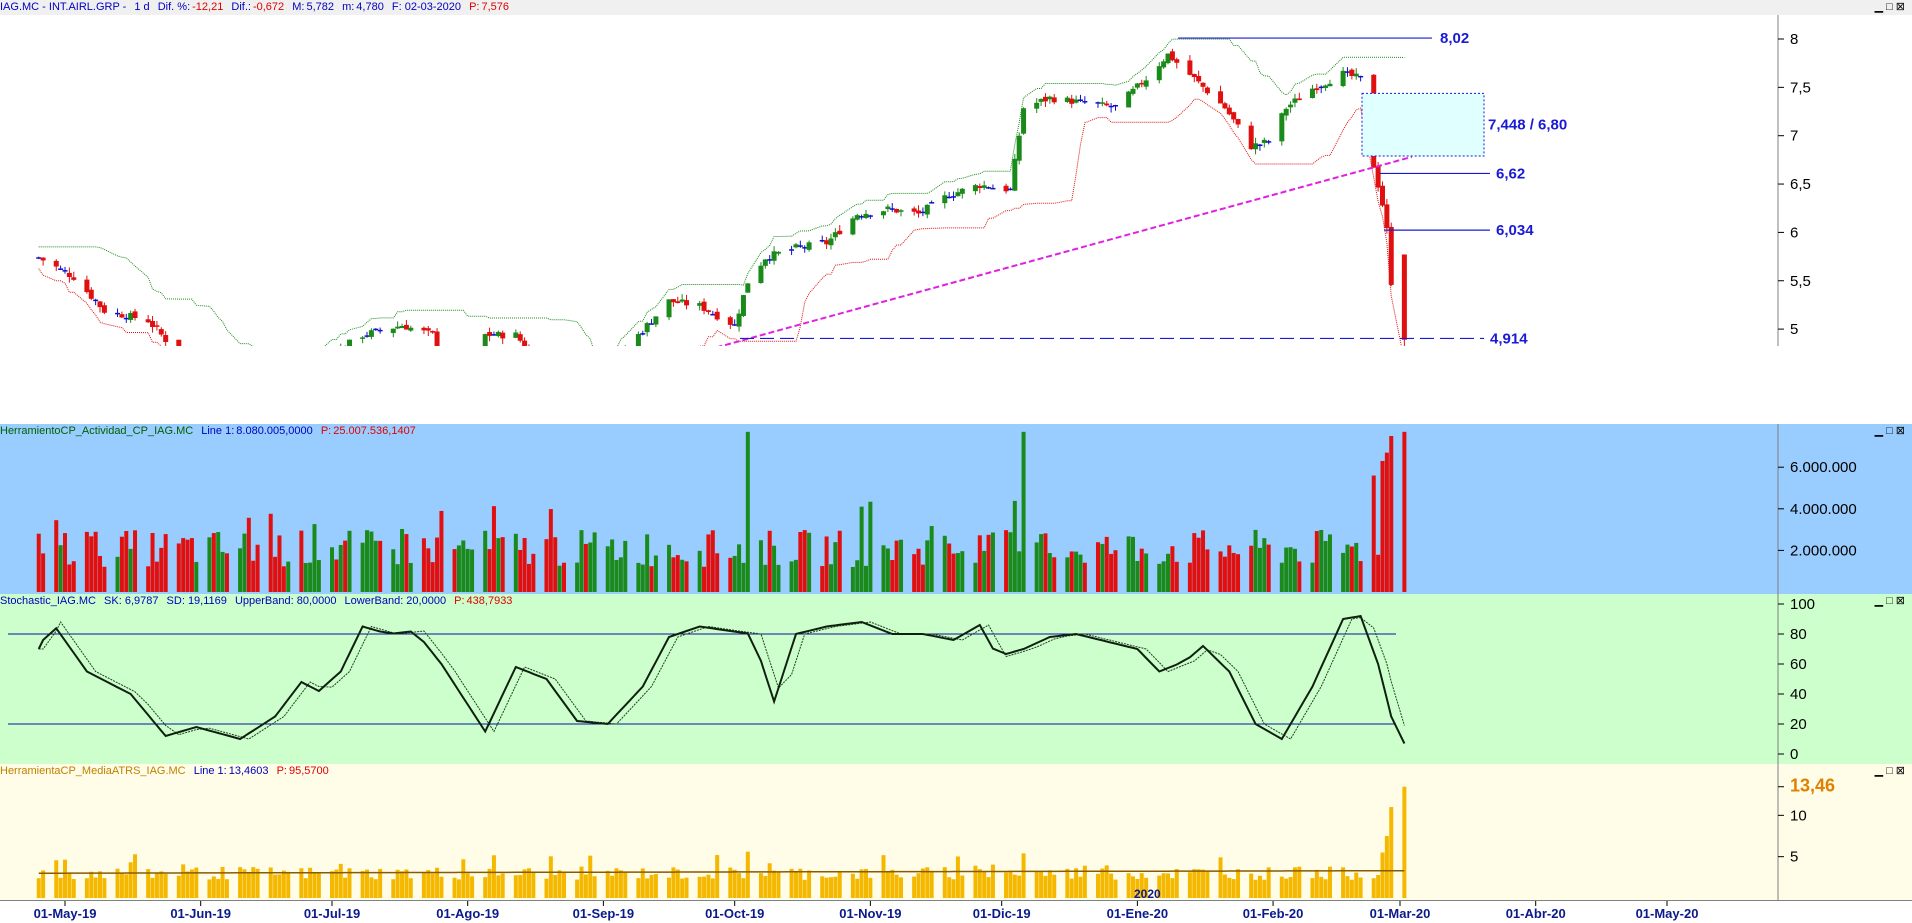 The width and height of the screenshot is (1912, 923). What do you see at coordinates (721, 678) in the screenshot?
I see `stochastic-sd-line` at bounding box center [721, 678].